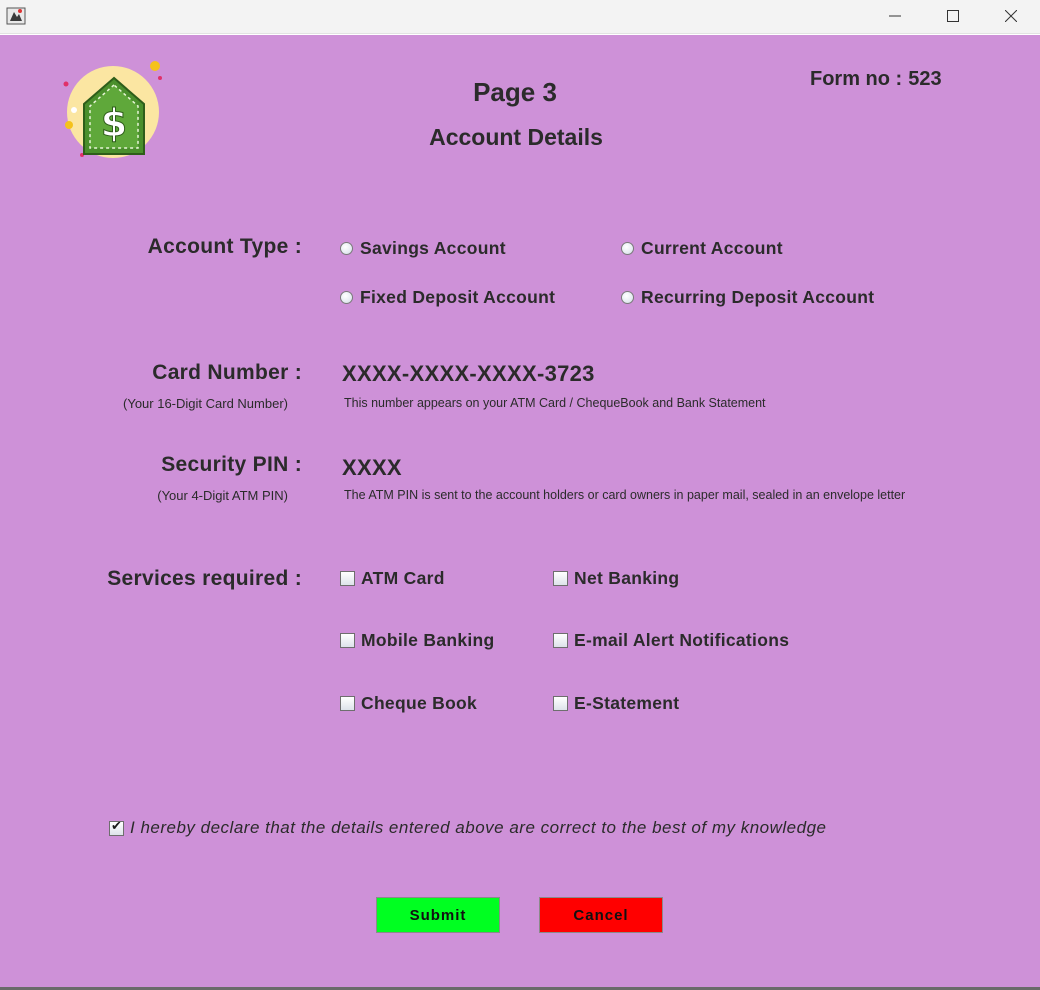  I want to click on account-type-label: Account Type :, so click(224, 246).